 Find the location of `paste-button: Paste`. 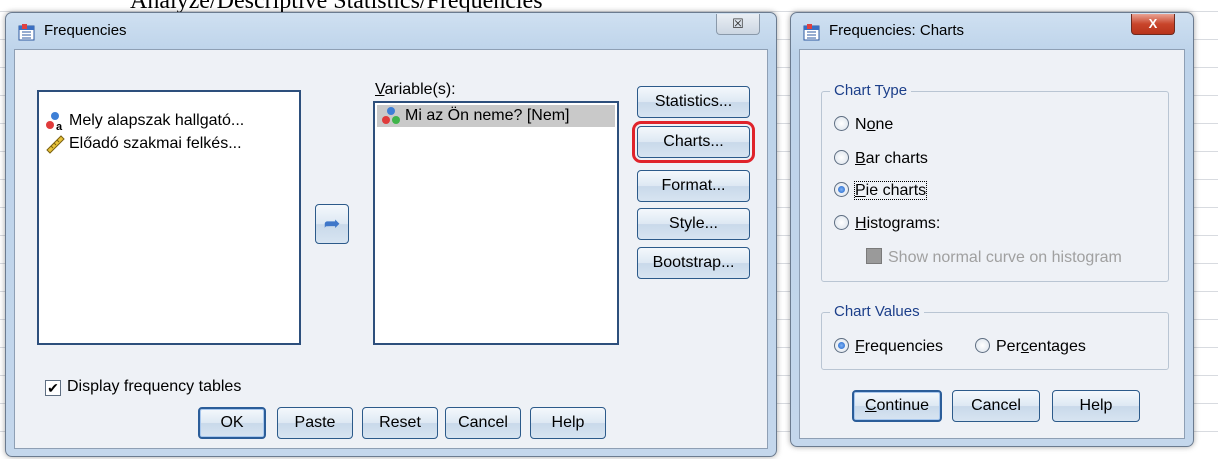

paste-button: Paste is located at coordinates (315, 423).